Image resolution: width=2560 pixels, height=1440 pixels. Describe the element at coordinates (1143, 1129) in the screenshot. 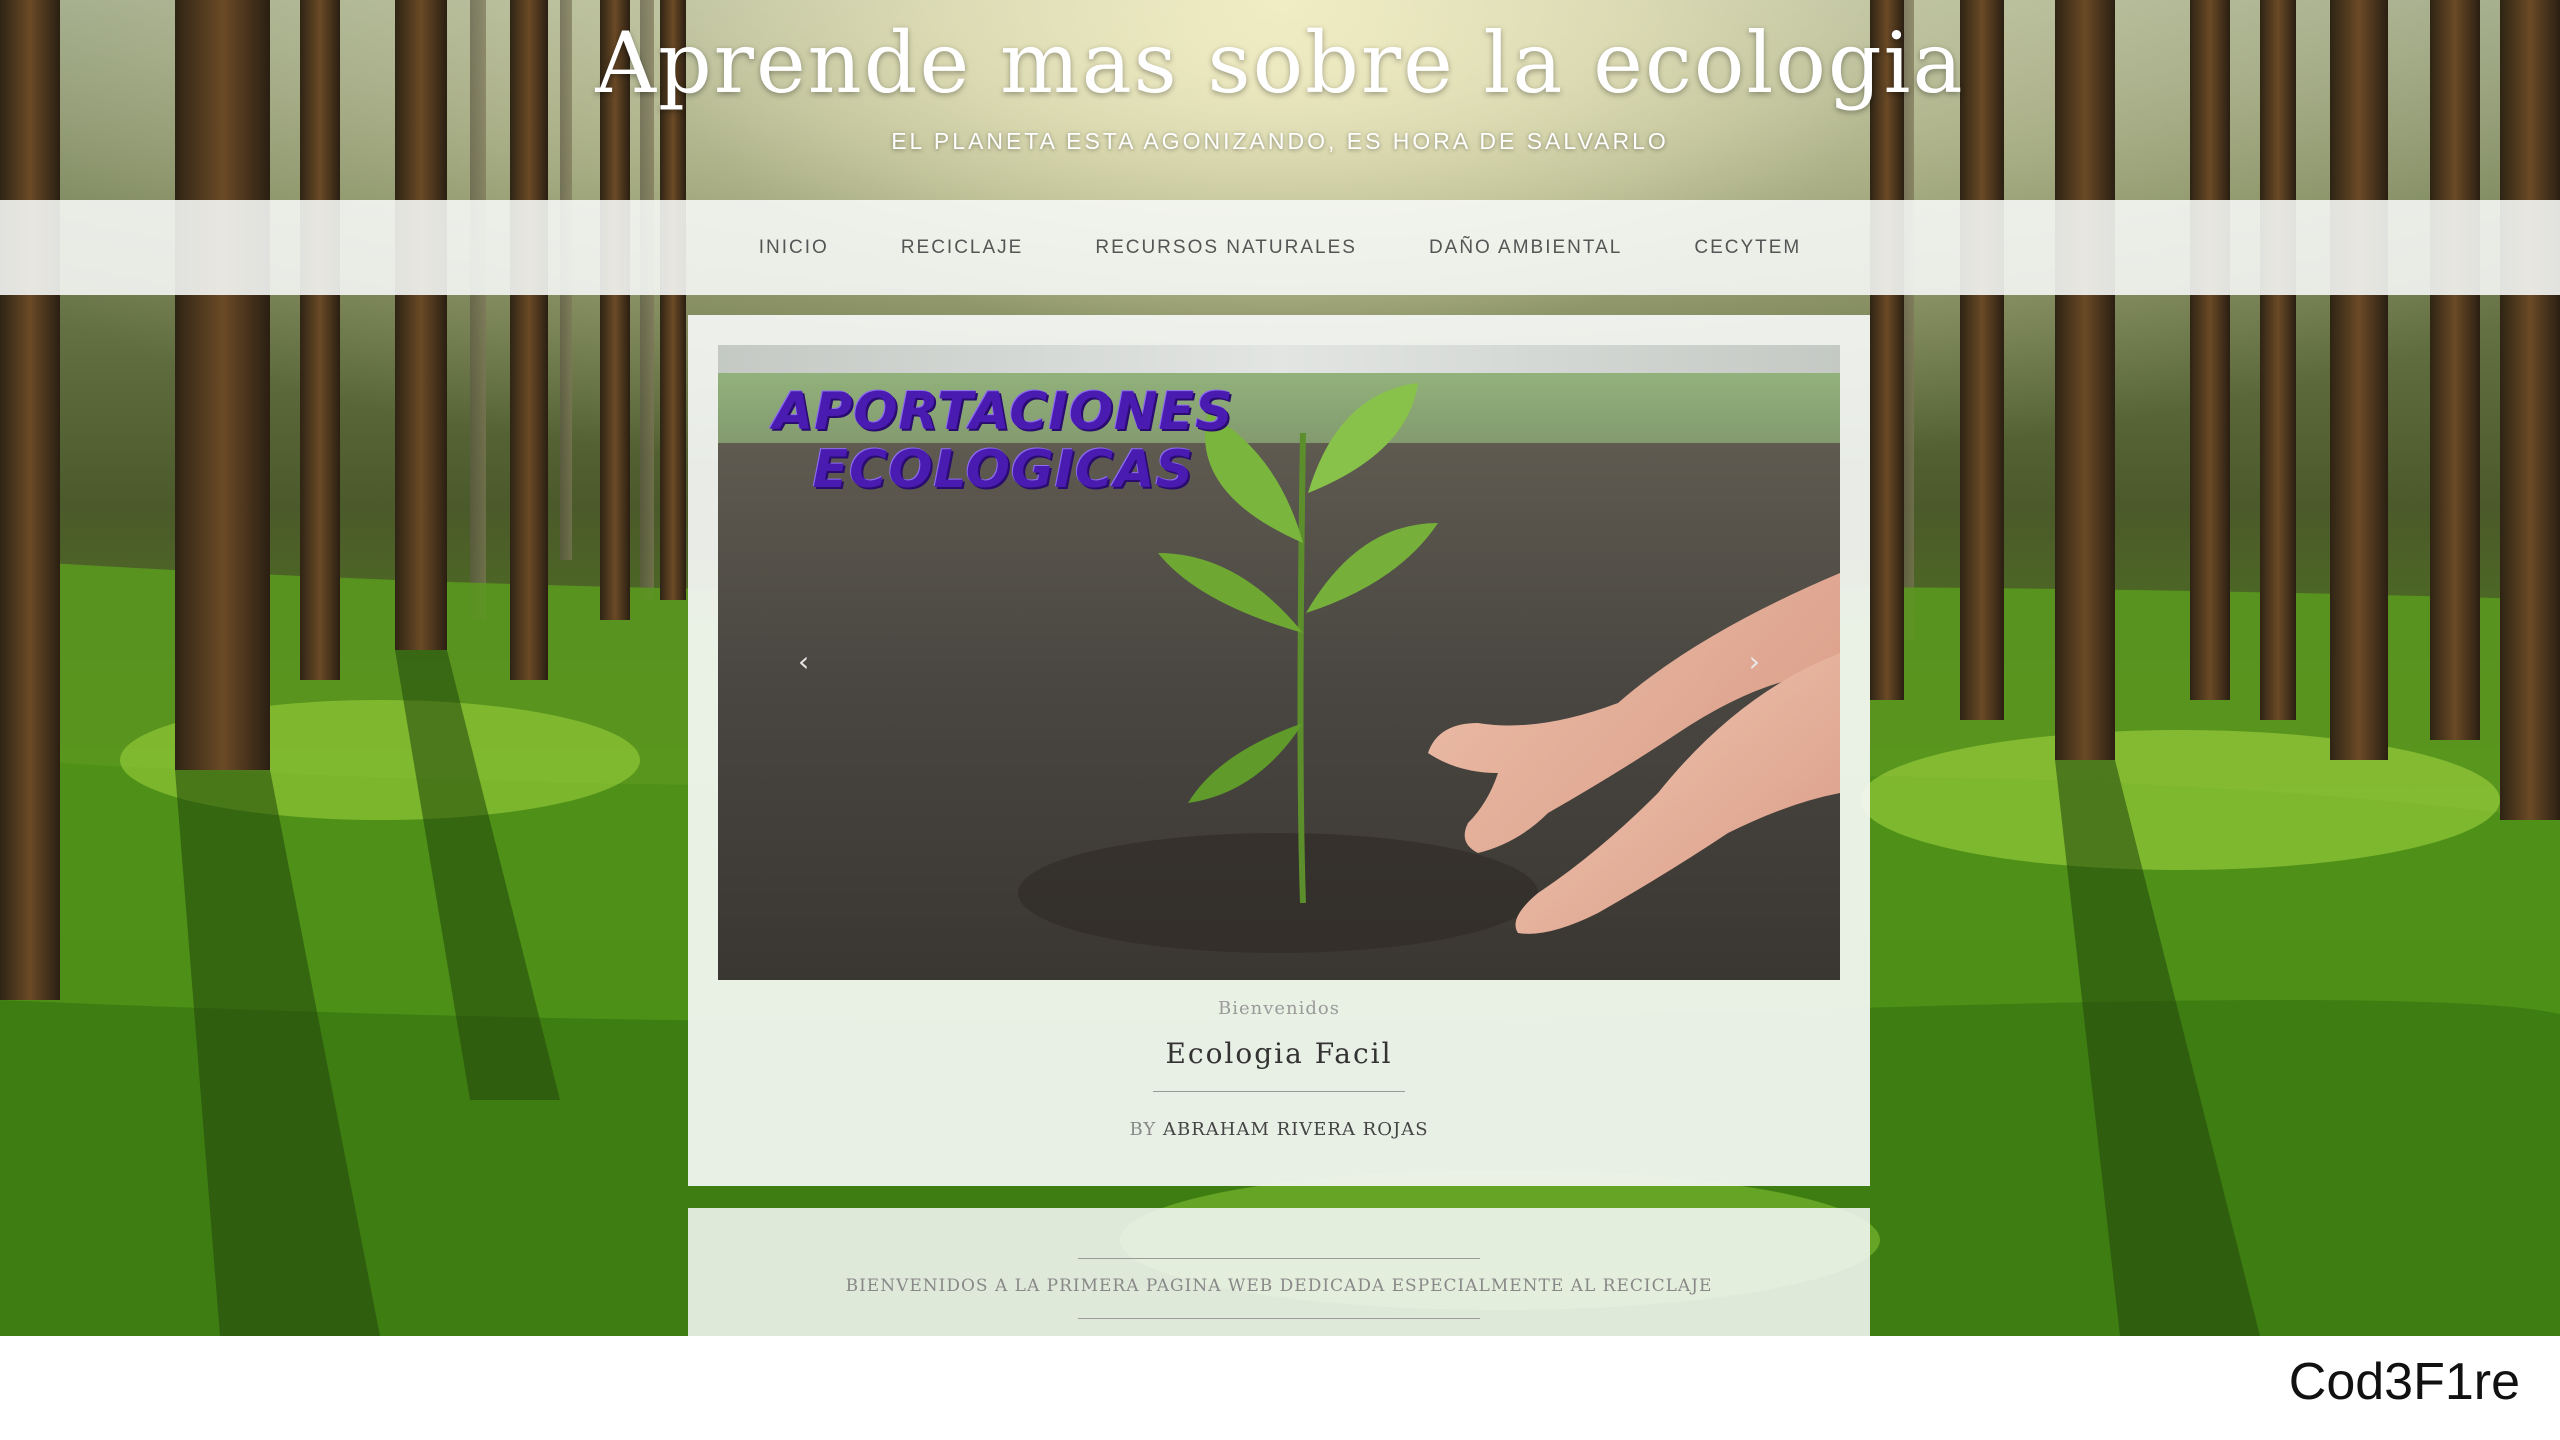

I see `byline-label: BY` at that location.